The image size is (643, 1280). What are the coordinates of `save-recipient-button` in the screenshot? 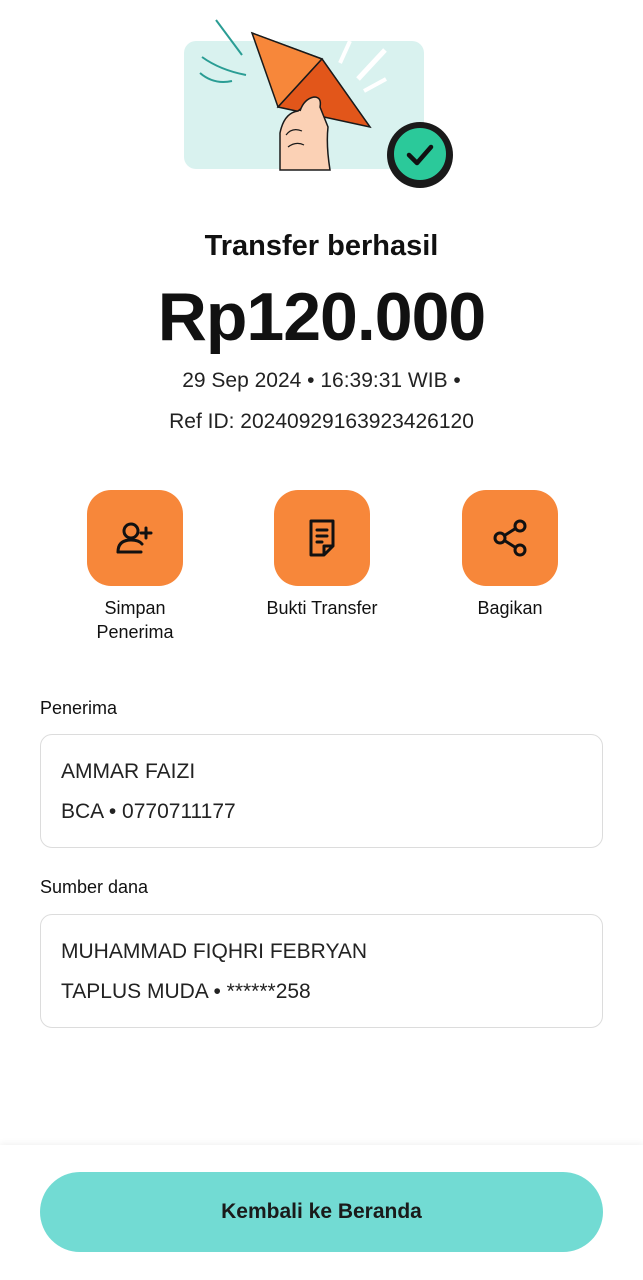 It's located at (135, 538).